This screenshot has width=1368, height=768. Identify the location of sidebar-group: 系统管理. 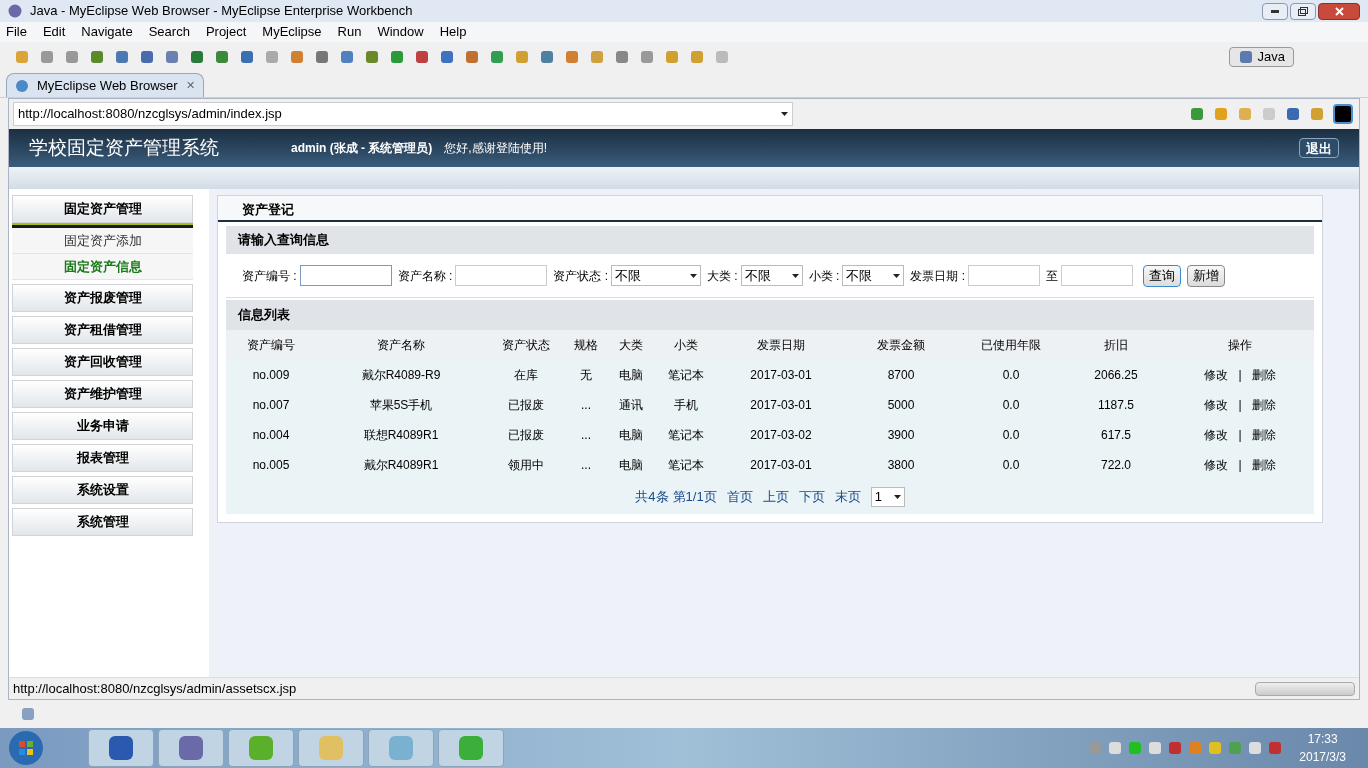
(102, 522).